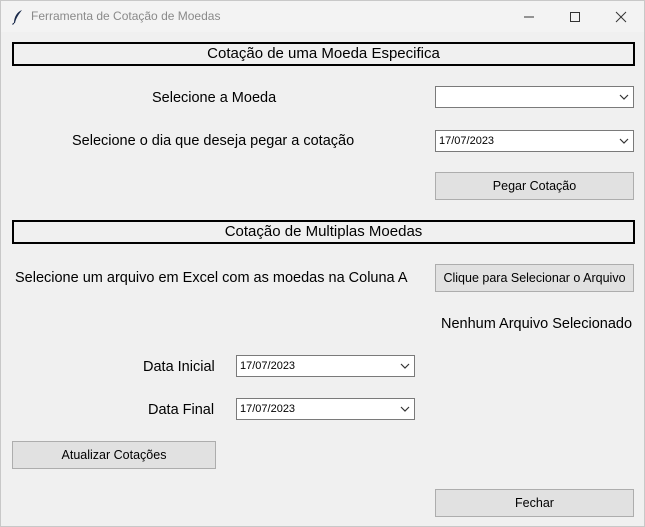 The image size is (645, 527). I want to click on close-window-button, so click(621, 16).